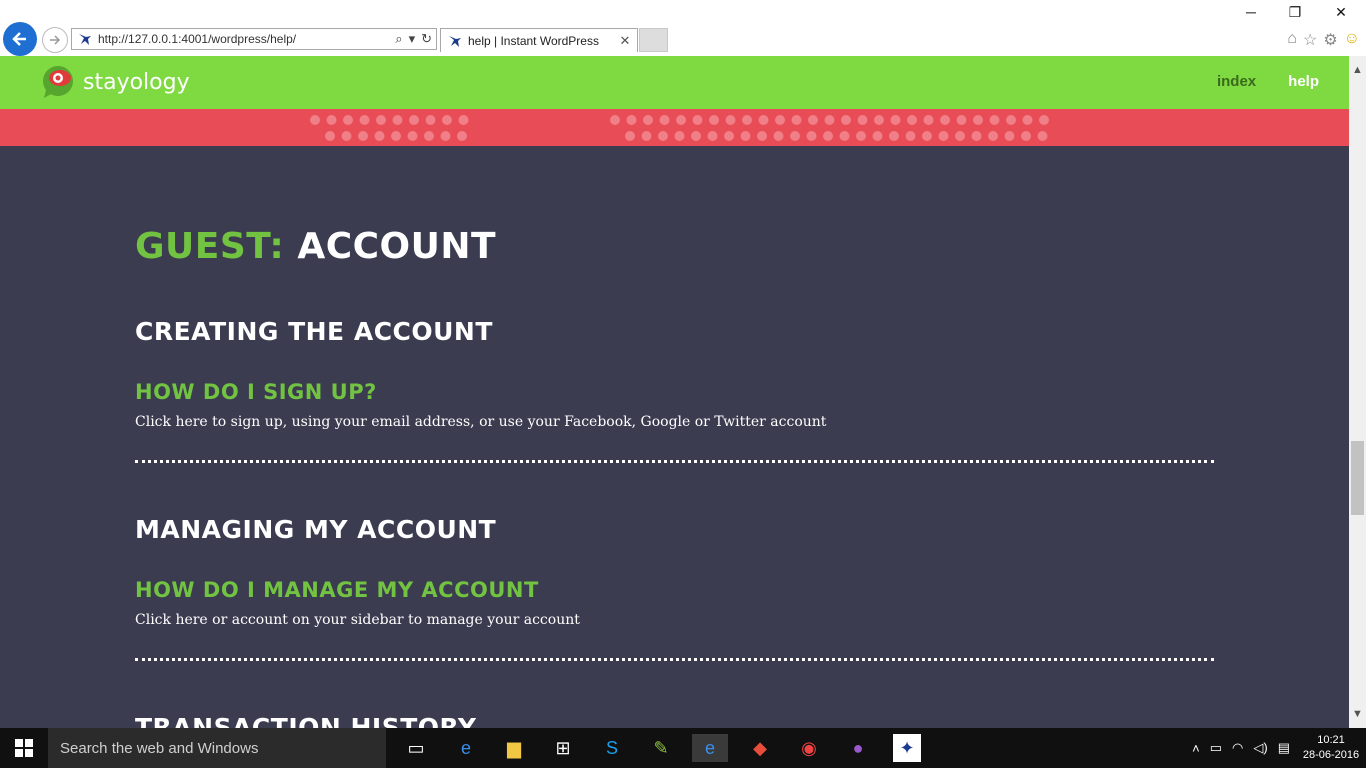 The width and height of the screenshot is (1366, 768). I want to click on arrow-right-icon, so click(55, 40).